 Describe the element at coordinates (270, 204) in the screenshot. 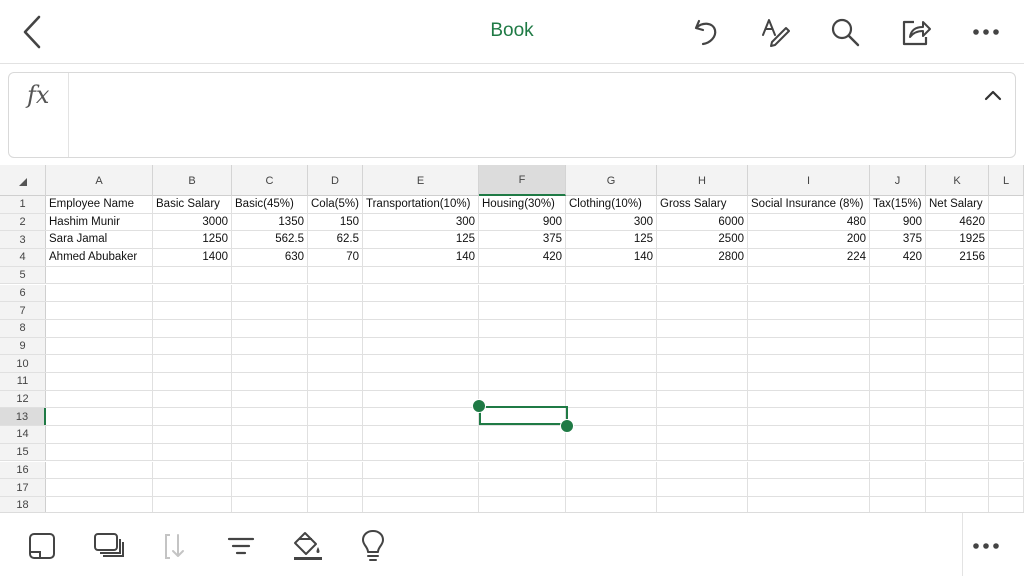

I see `grid-cell: Basic(45%)` at that location.